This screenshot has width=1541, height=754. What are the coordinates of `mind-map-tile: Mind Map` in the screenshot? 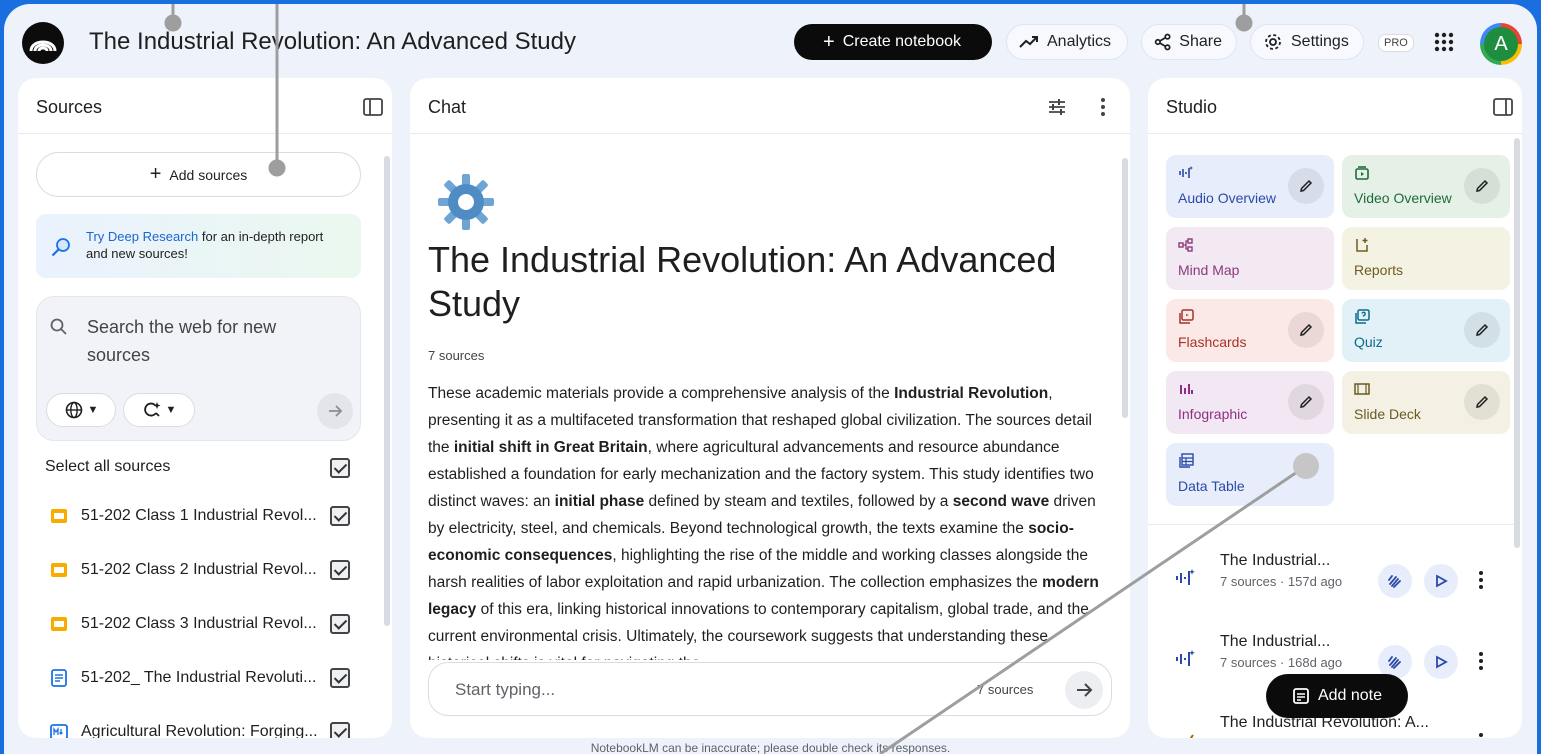 It's located at (1250, 258).